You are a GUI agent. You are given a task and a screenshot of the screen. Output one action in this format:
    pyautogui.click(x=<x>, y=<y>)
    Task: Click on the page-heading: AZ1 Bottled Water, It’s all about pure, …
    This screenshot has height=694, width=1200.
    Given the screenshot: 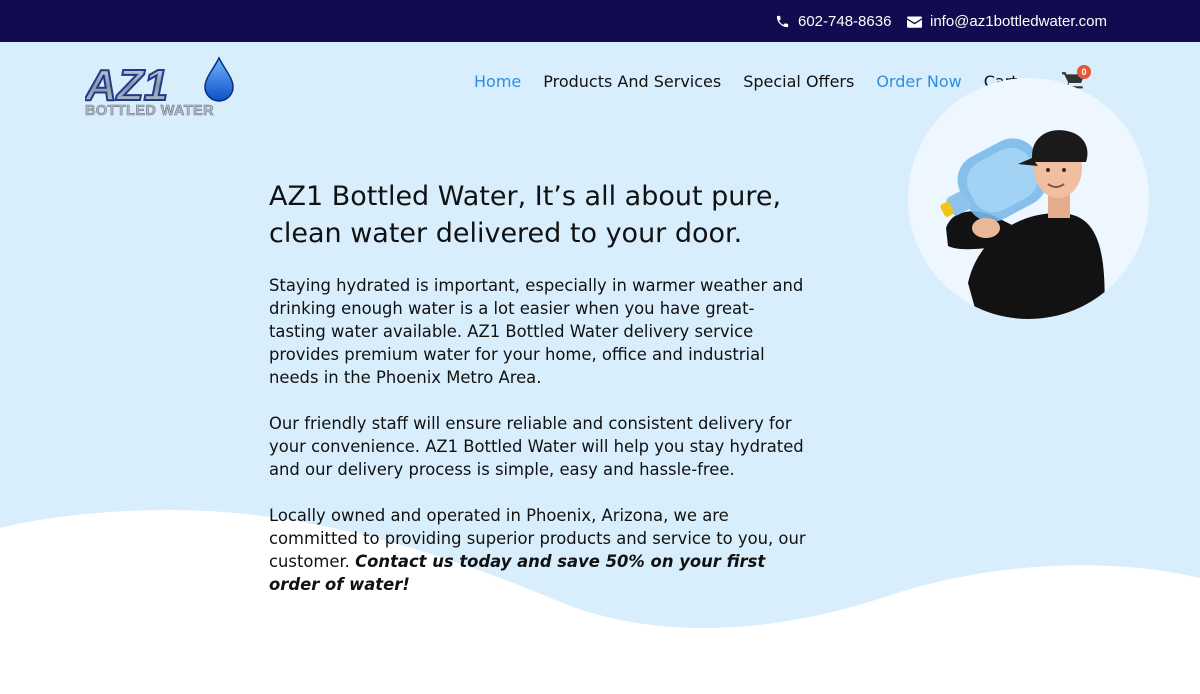 What is the action you would take?
    pyautogui.click(x=525, y=215)
    